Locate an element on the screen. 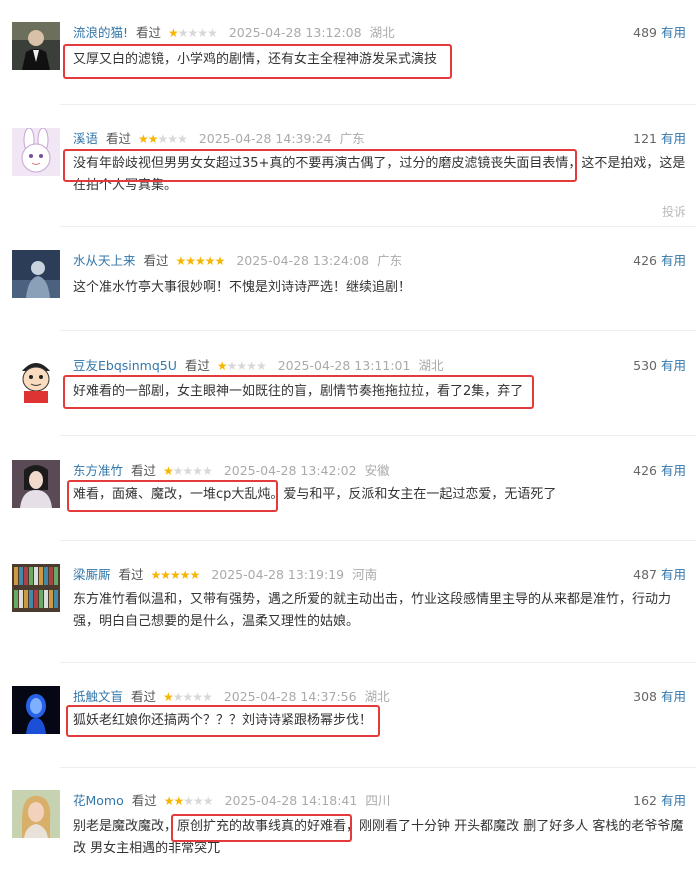 This screenshot has height=885, width=696. useful-vote: 489 有用 is located at coordinates (659, 33).